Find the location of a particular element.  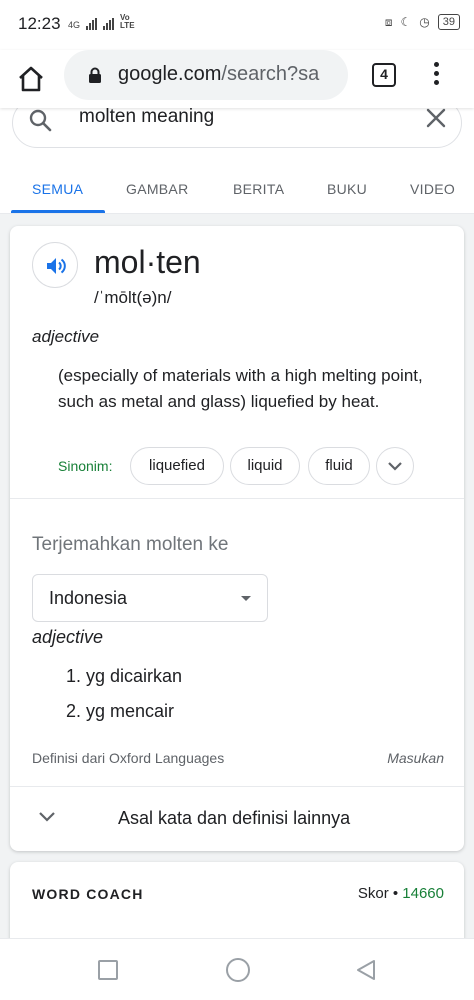

tab-semua: SEMUA is located at coordinates (57, 189).